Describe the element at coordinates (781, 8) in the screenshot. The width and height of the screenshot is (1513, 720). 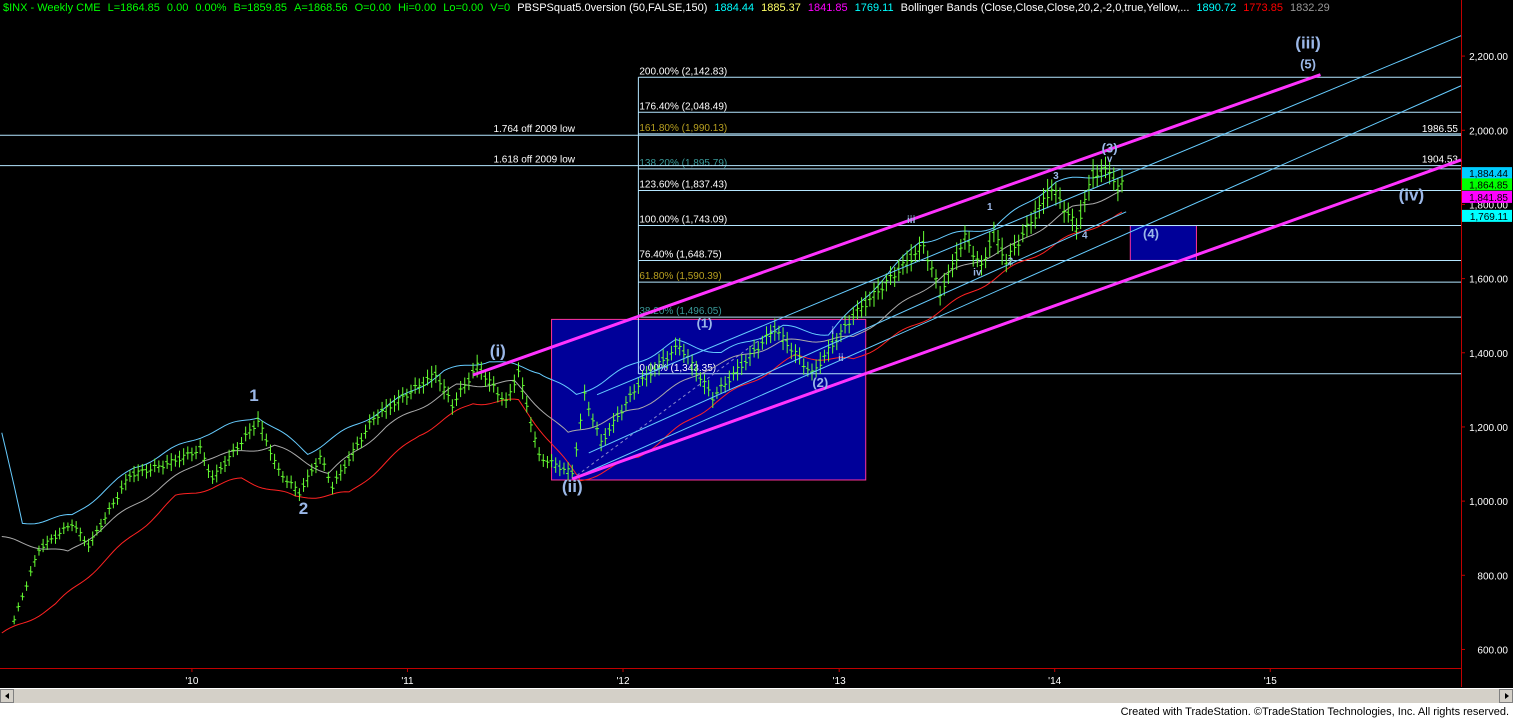
I see `header-item: 1885.37` at that location.